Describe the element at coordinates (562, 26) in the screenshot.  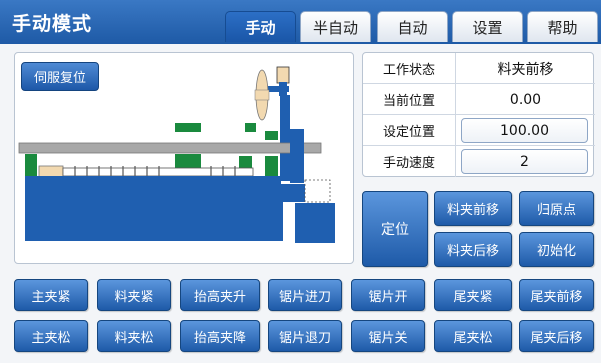
I see `tab-help: 帮助` at that location.